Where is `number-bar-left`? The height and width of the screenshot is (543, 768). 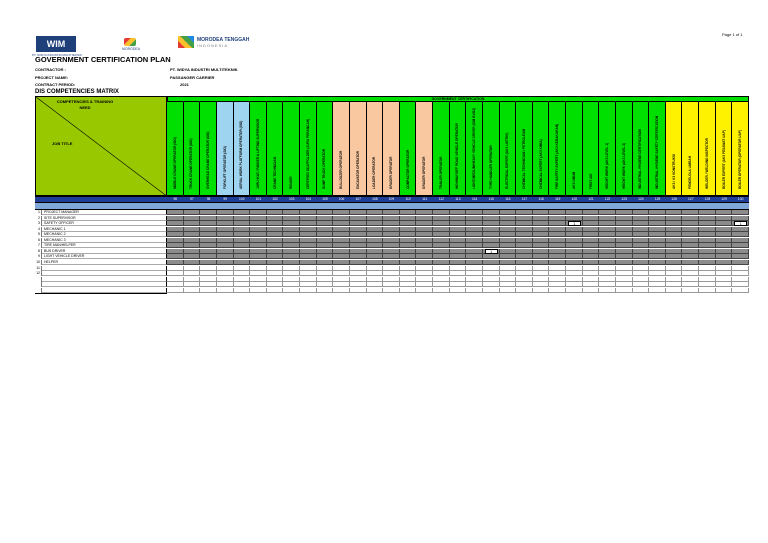
number-bar-left is located at coordinates (101, 199).